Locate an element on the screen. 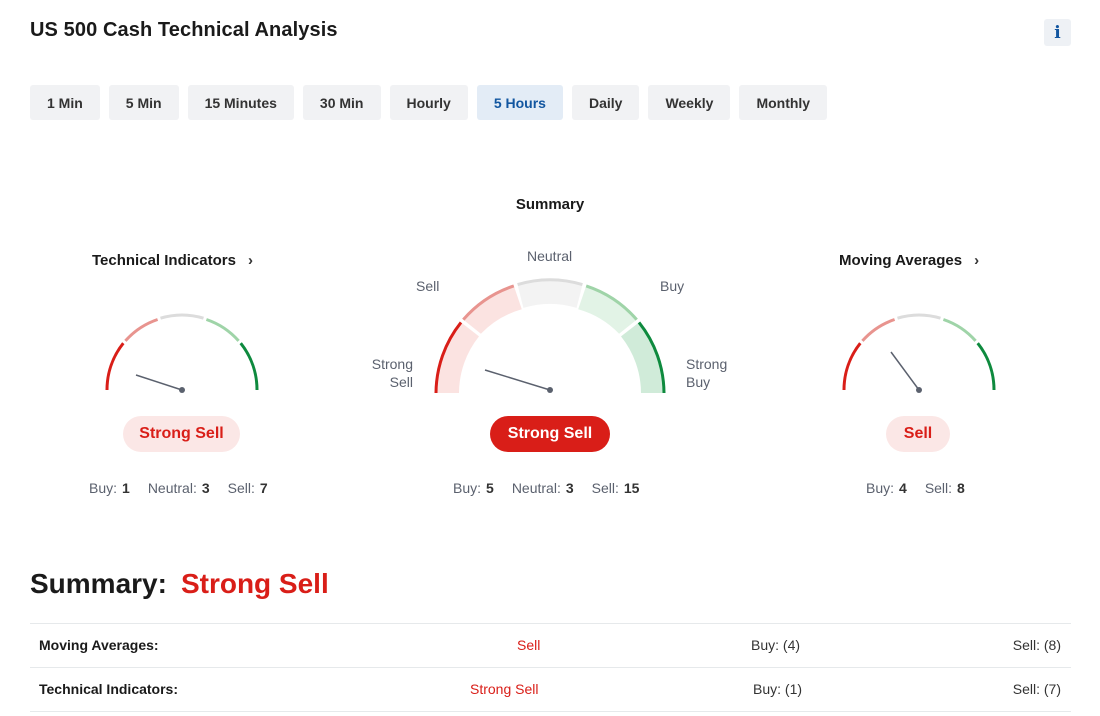 The image size is (1100, 716). tab-5-hours: 5 Hours is located at coordinates (519, 102).